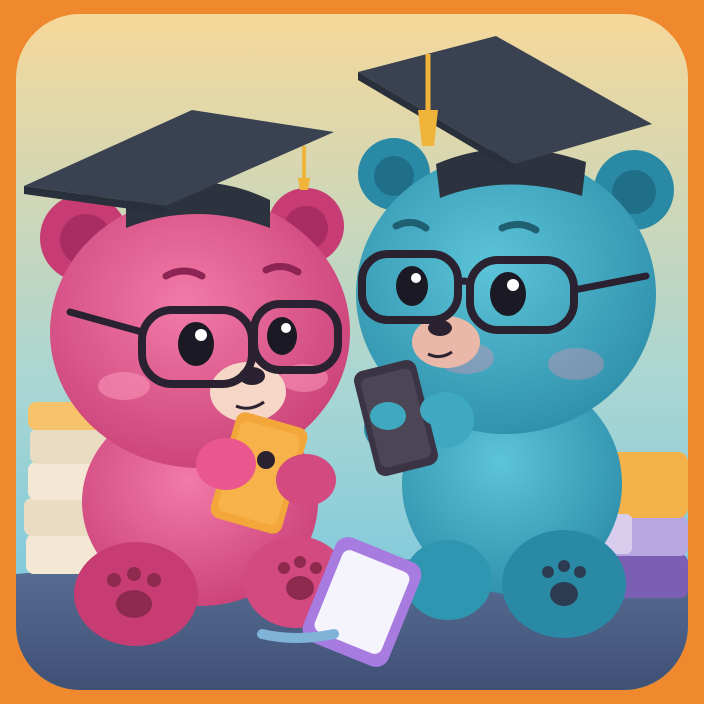 This screenshot has width=704, height=704. What do you see at coordinates (266, 460) in the screenshot?
I see `apple-logo-icon` at bounding box center [266, 460].